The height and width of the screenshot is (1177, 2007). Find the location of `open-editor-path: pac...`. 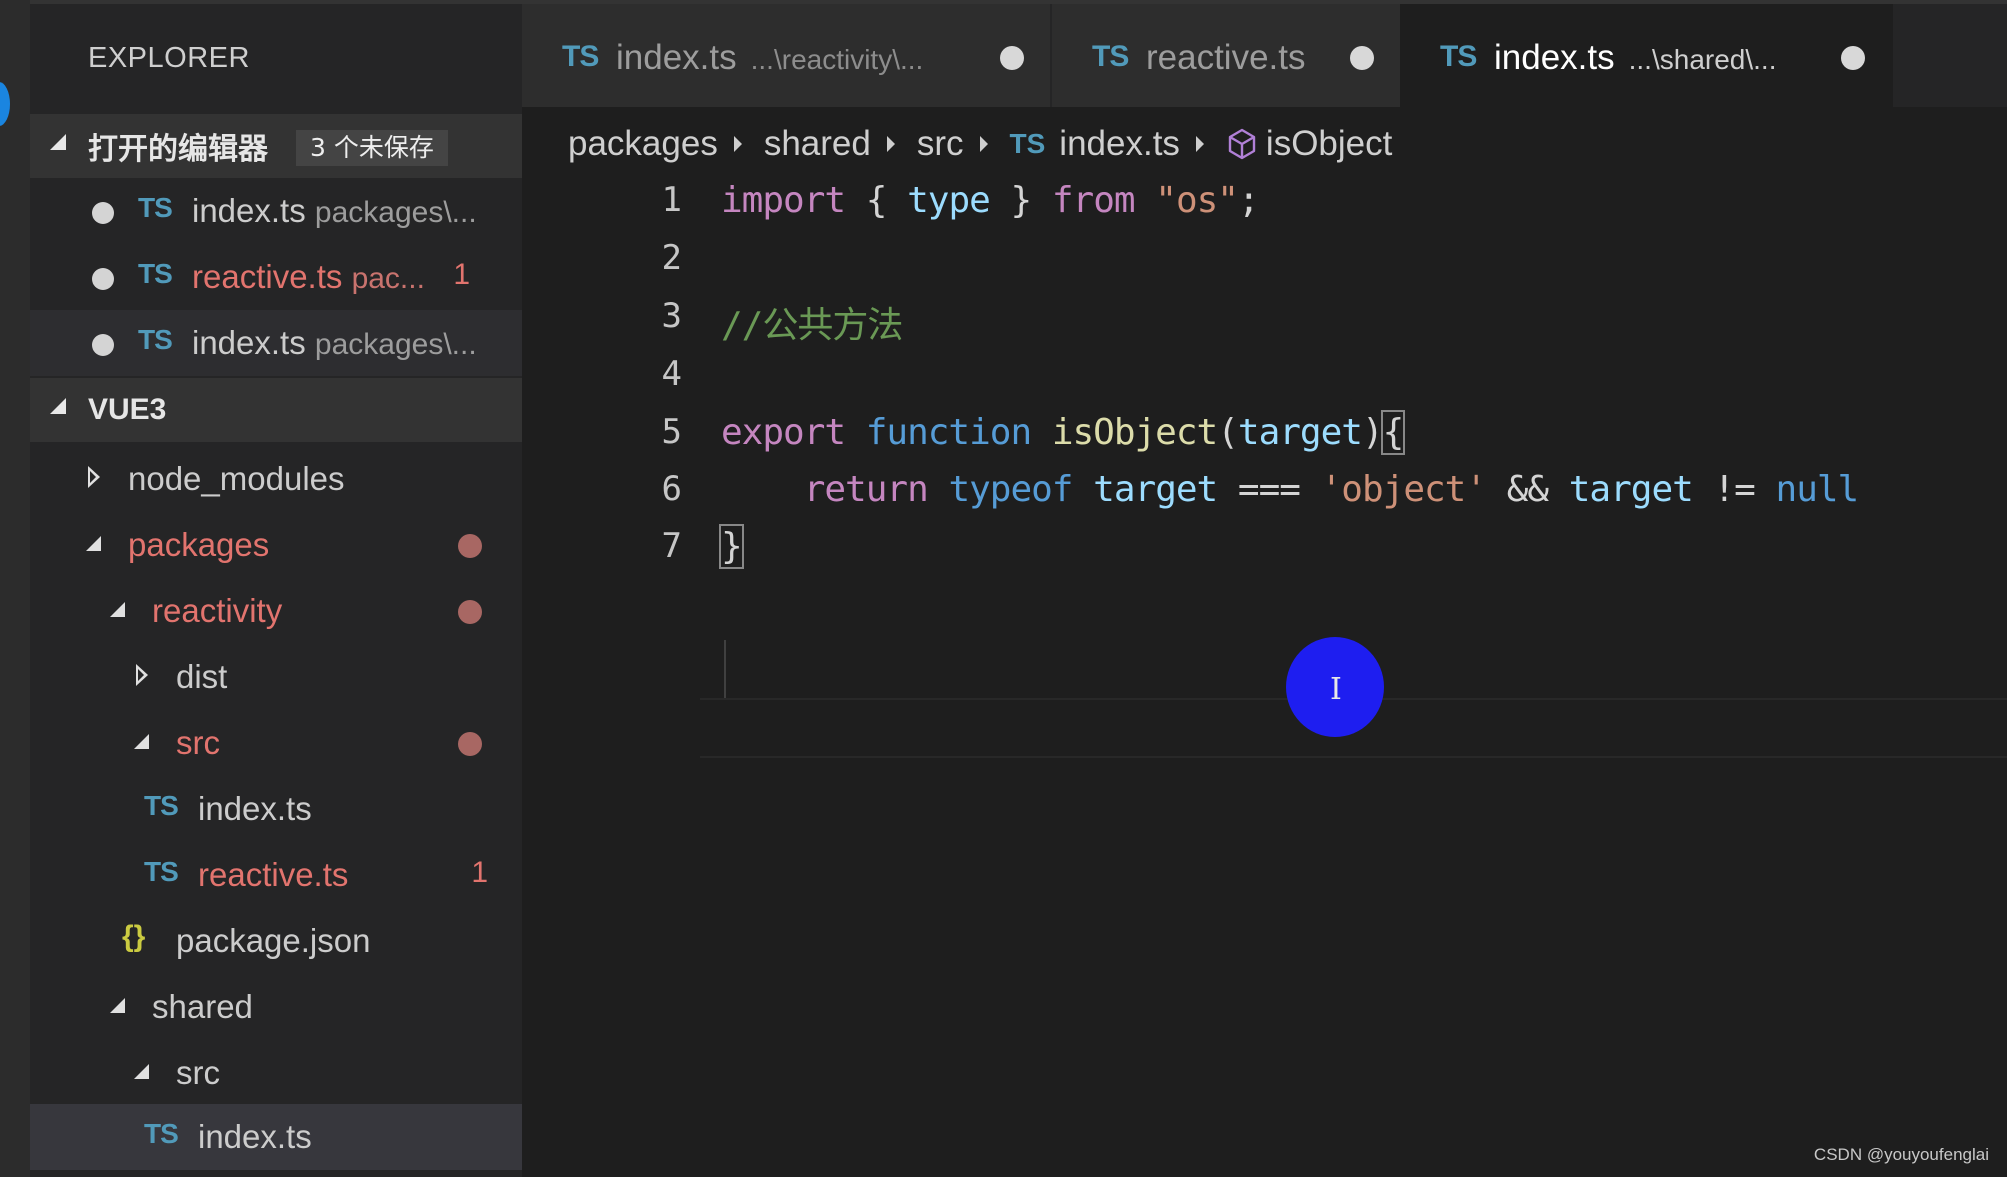

open-editor-path: pac... is located at coordinates (388, 278).